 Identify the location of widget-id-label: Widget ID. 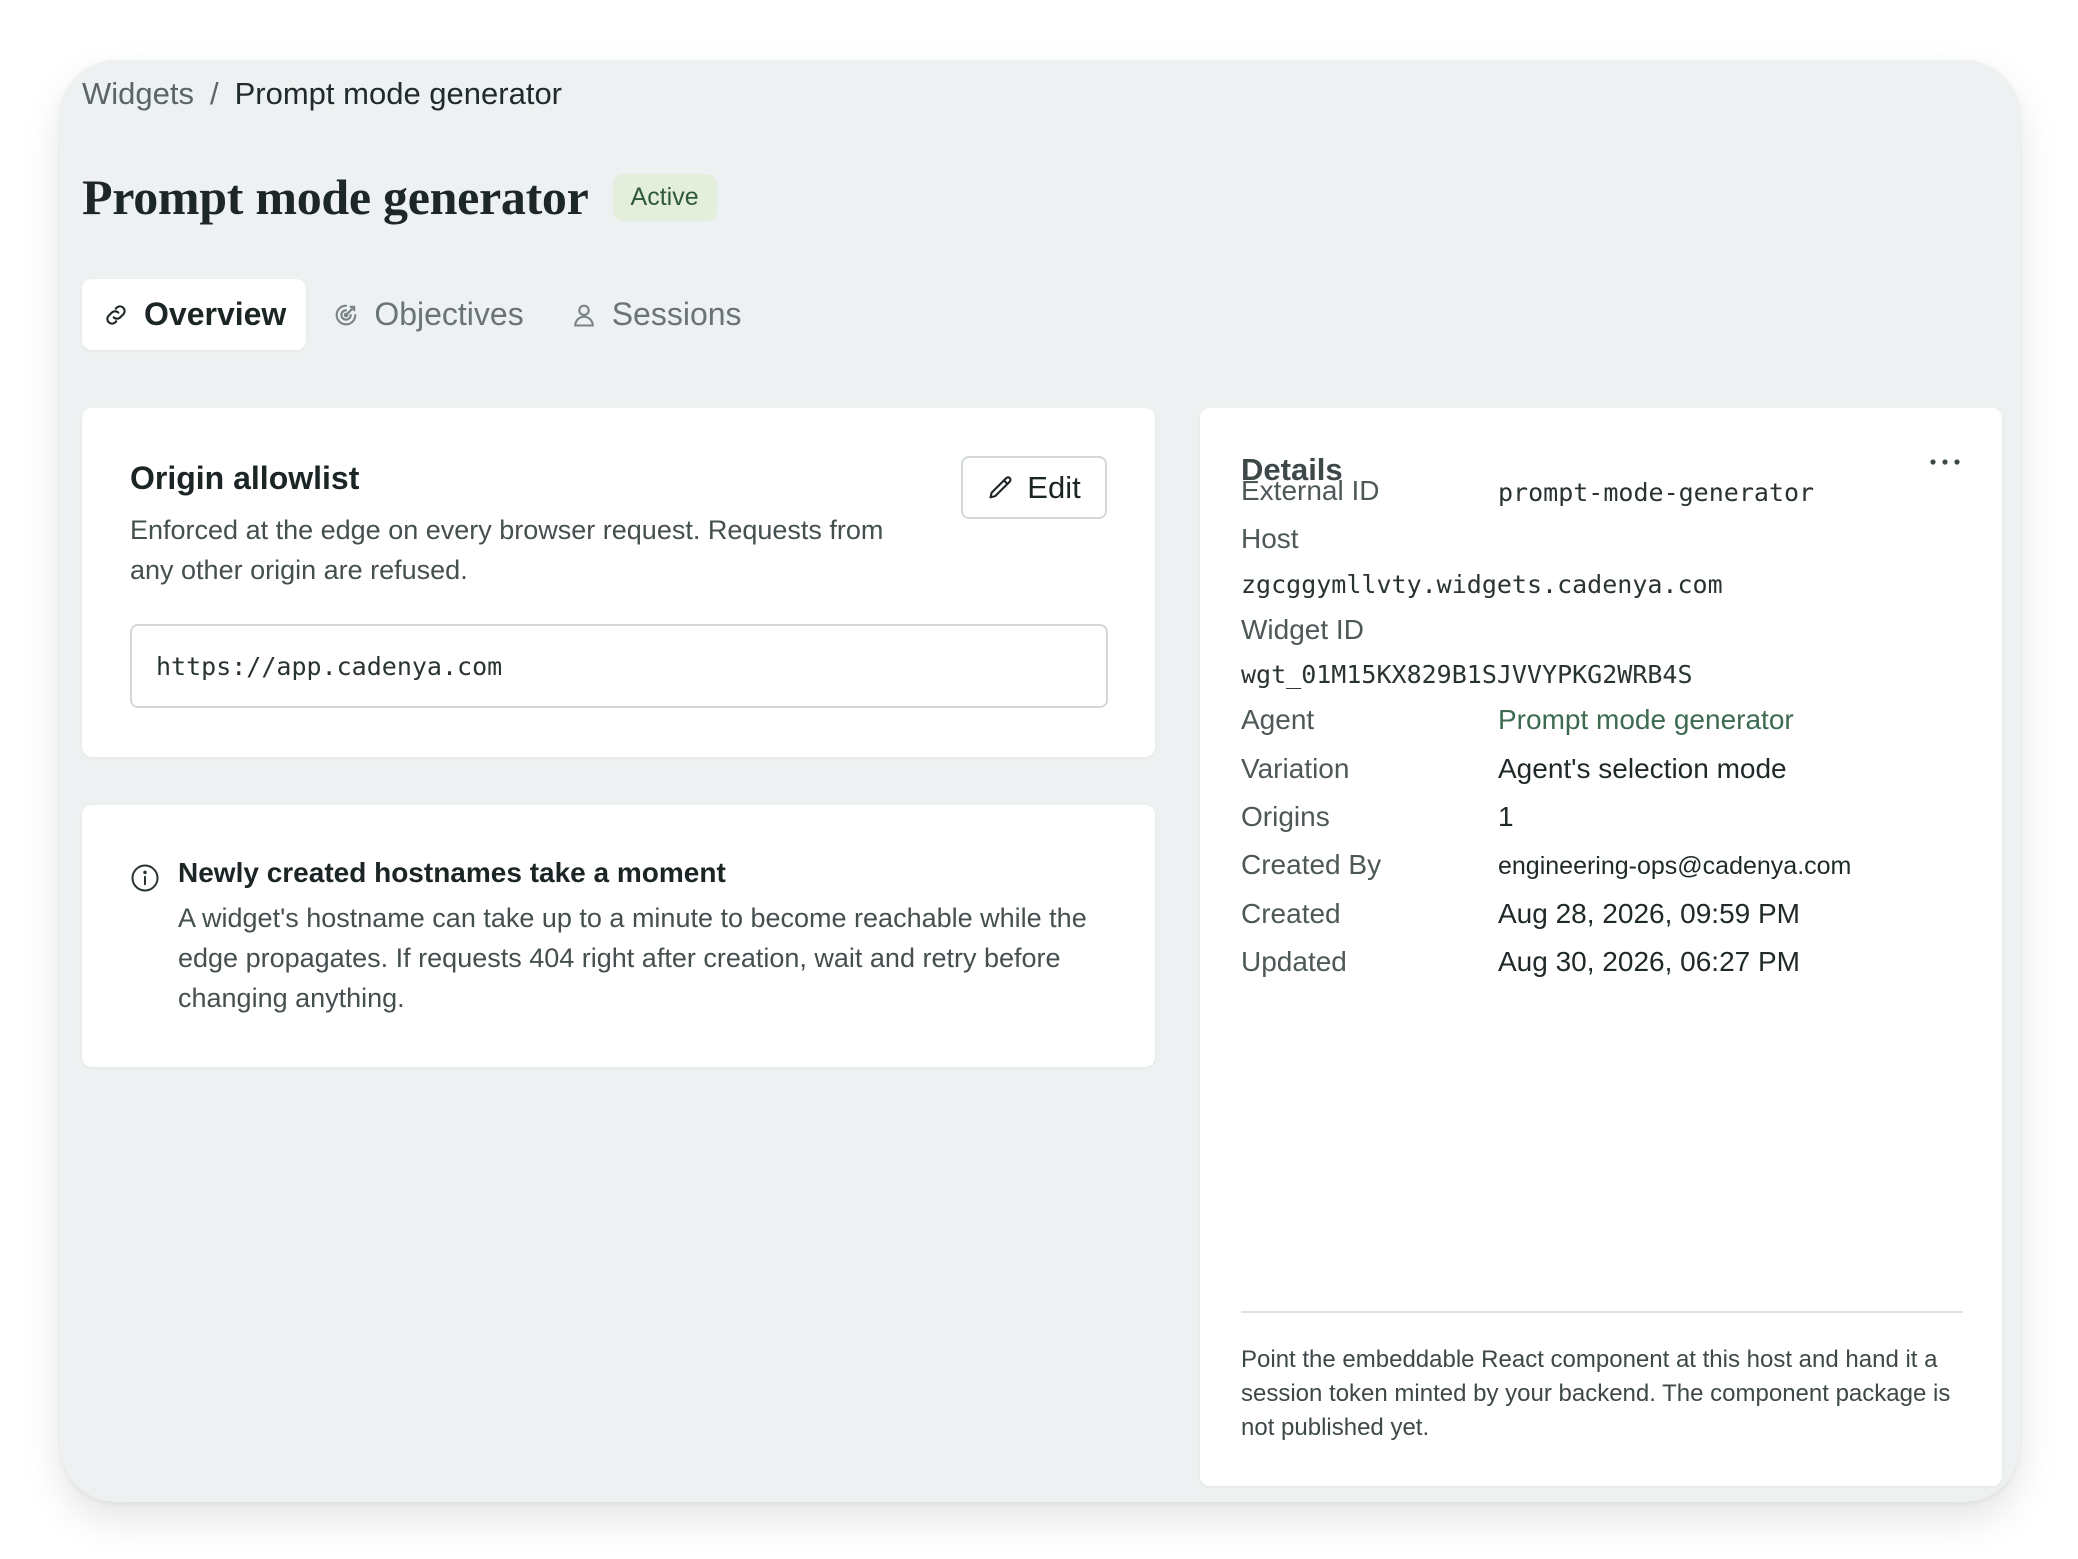
(1302, 629).